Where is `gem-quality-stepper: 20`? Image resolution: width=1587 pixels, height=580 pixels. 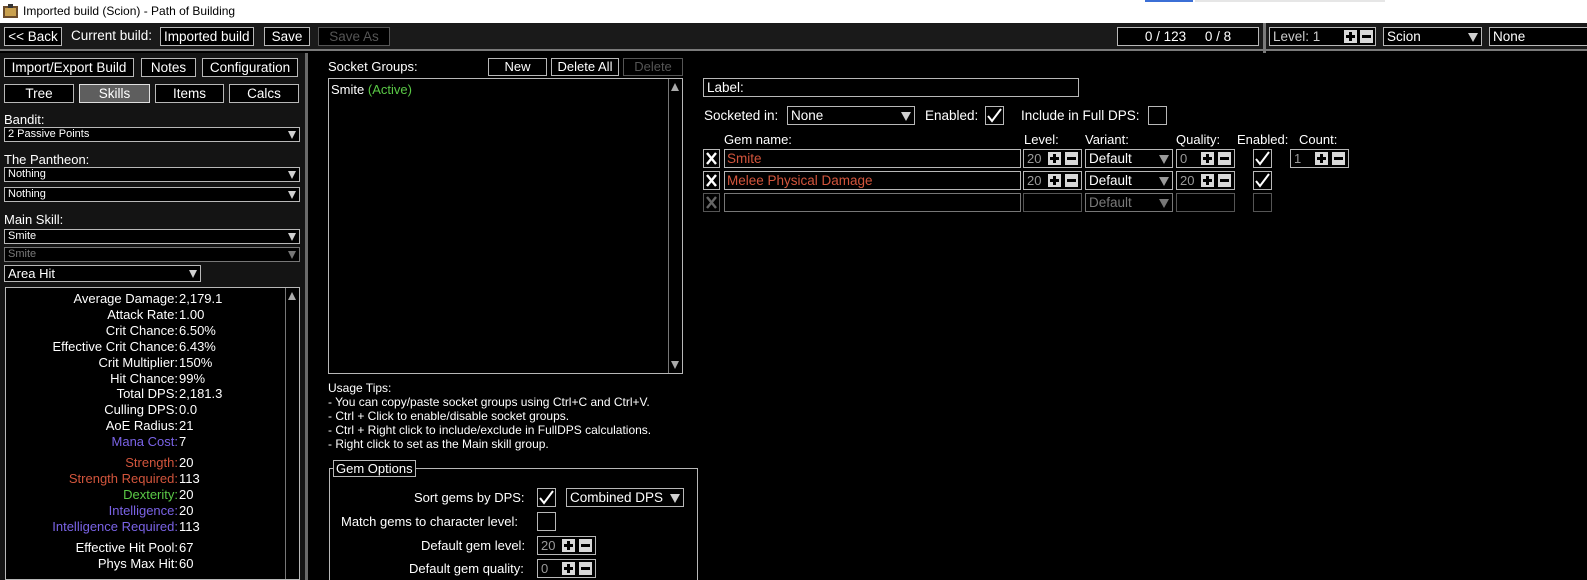 gem-quality-stepper: 20 is located at coordinates (1205, 180).